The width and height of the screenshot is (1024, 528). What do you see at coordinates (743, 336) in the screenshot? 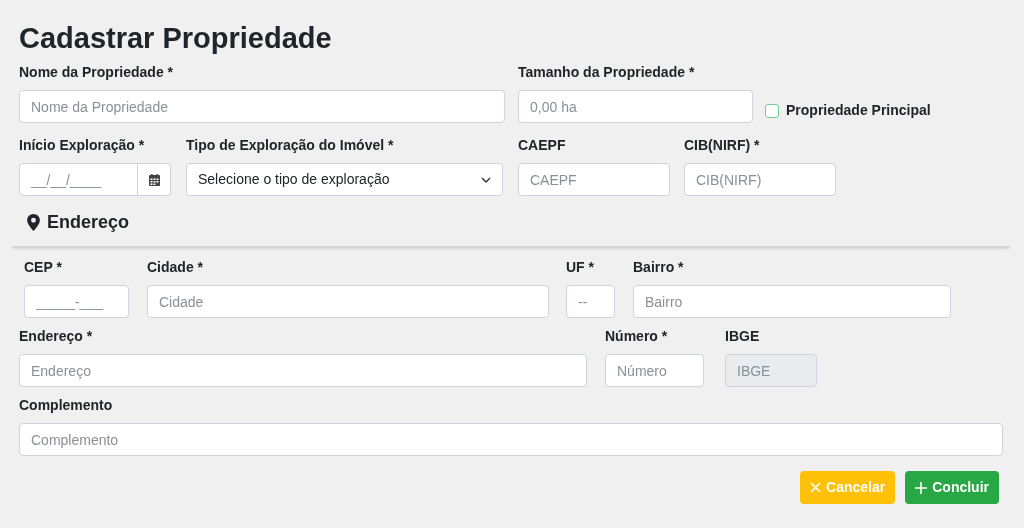
I see `field-label: IBGE` at bounding box center [743, 336].